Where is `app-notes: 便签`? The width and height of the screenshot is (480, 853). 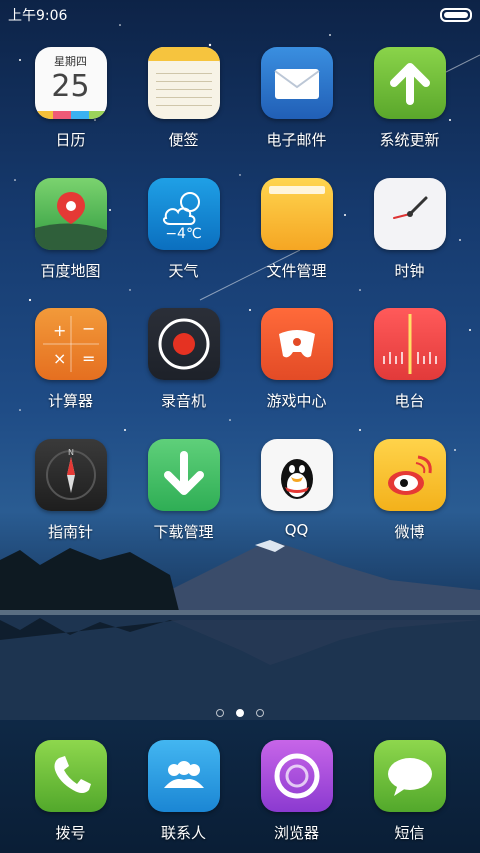 app-notes: 便签 is located at coordinates (183, 98).